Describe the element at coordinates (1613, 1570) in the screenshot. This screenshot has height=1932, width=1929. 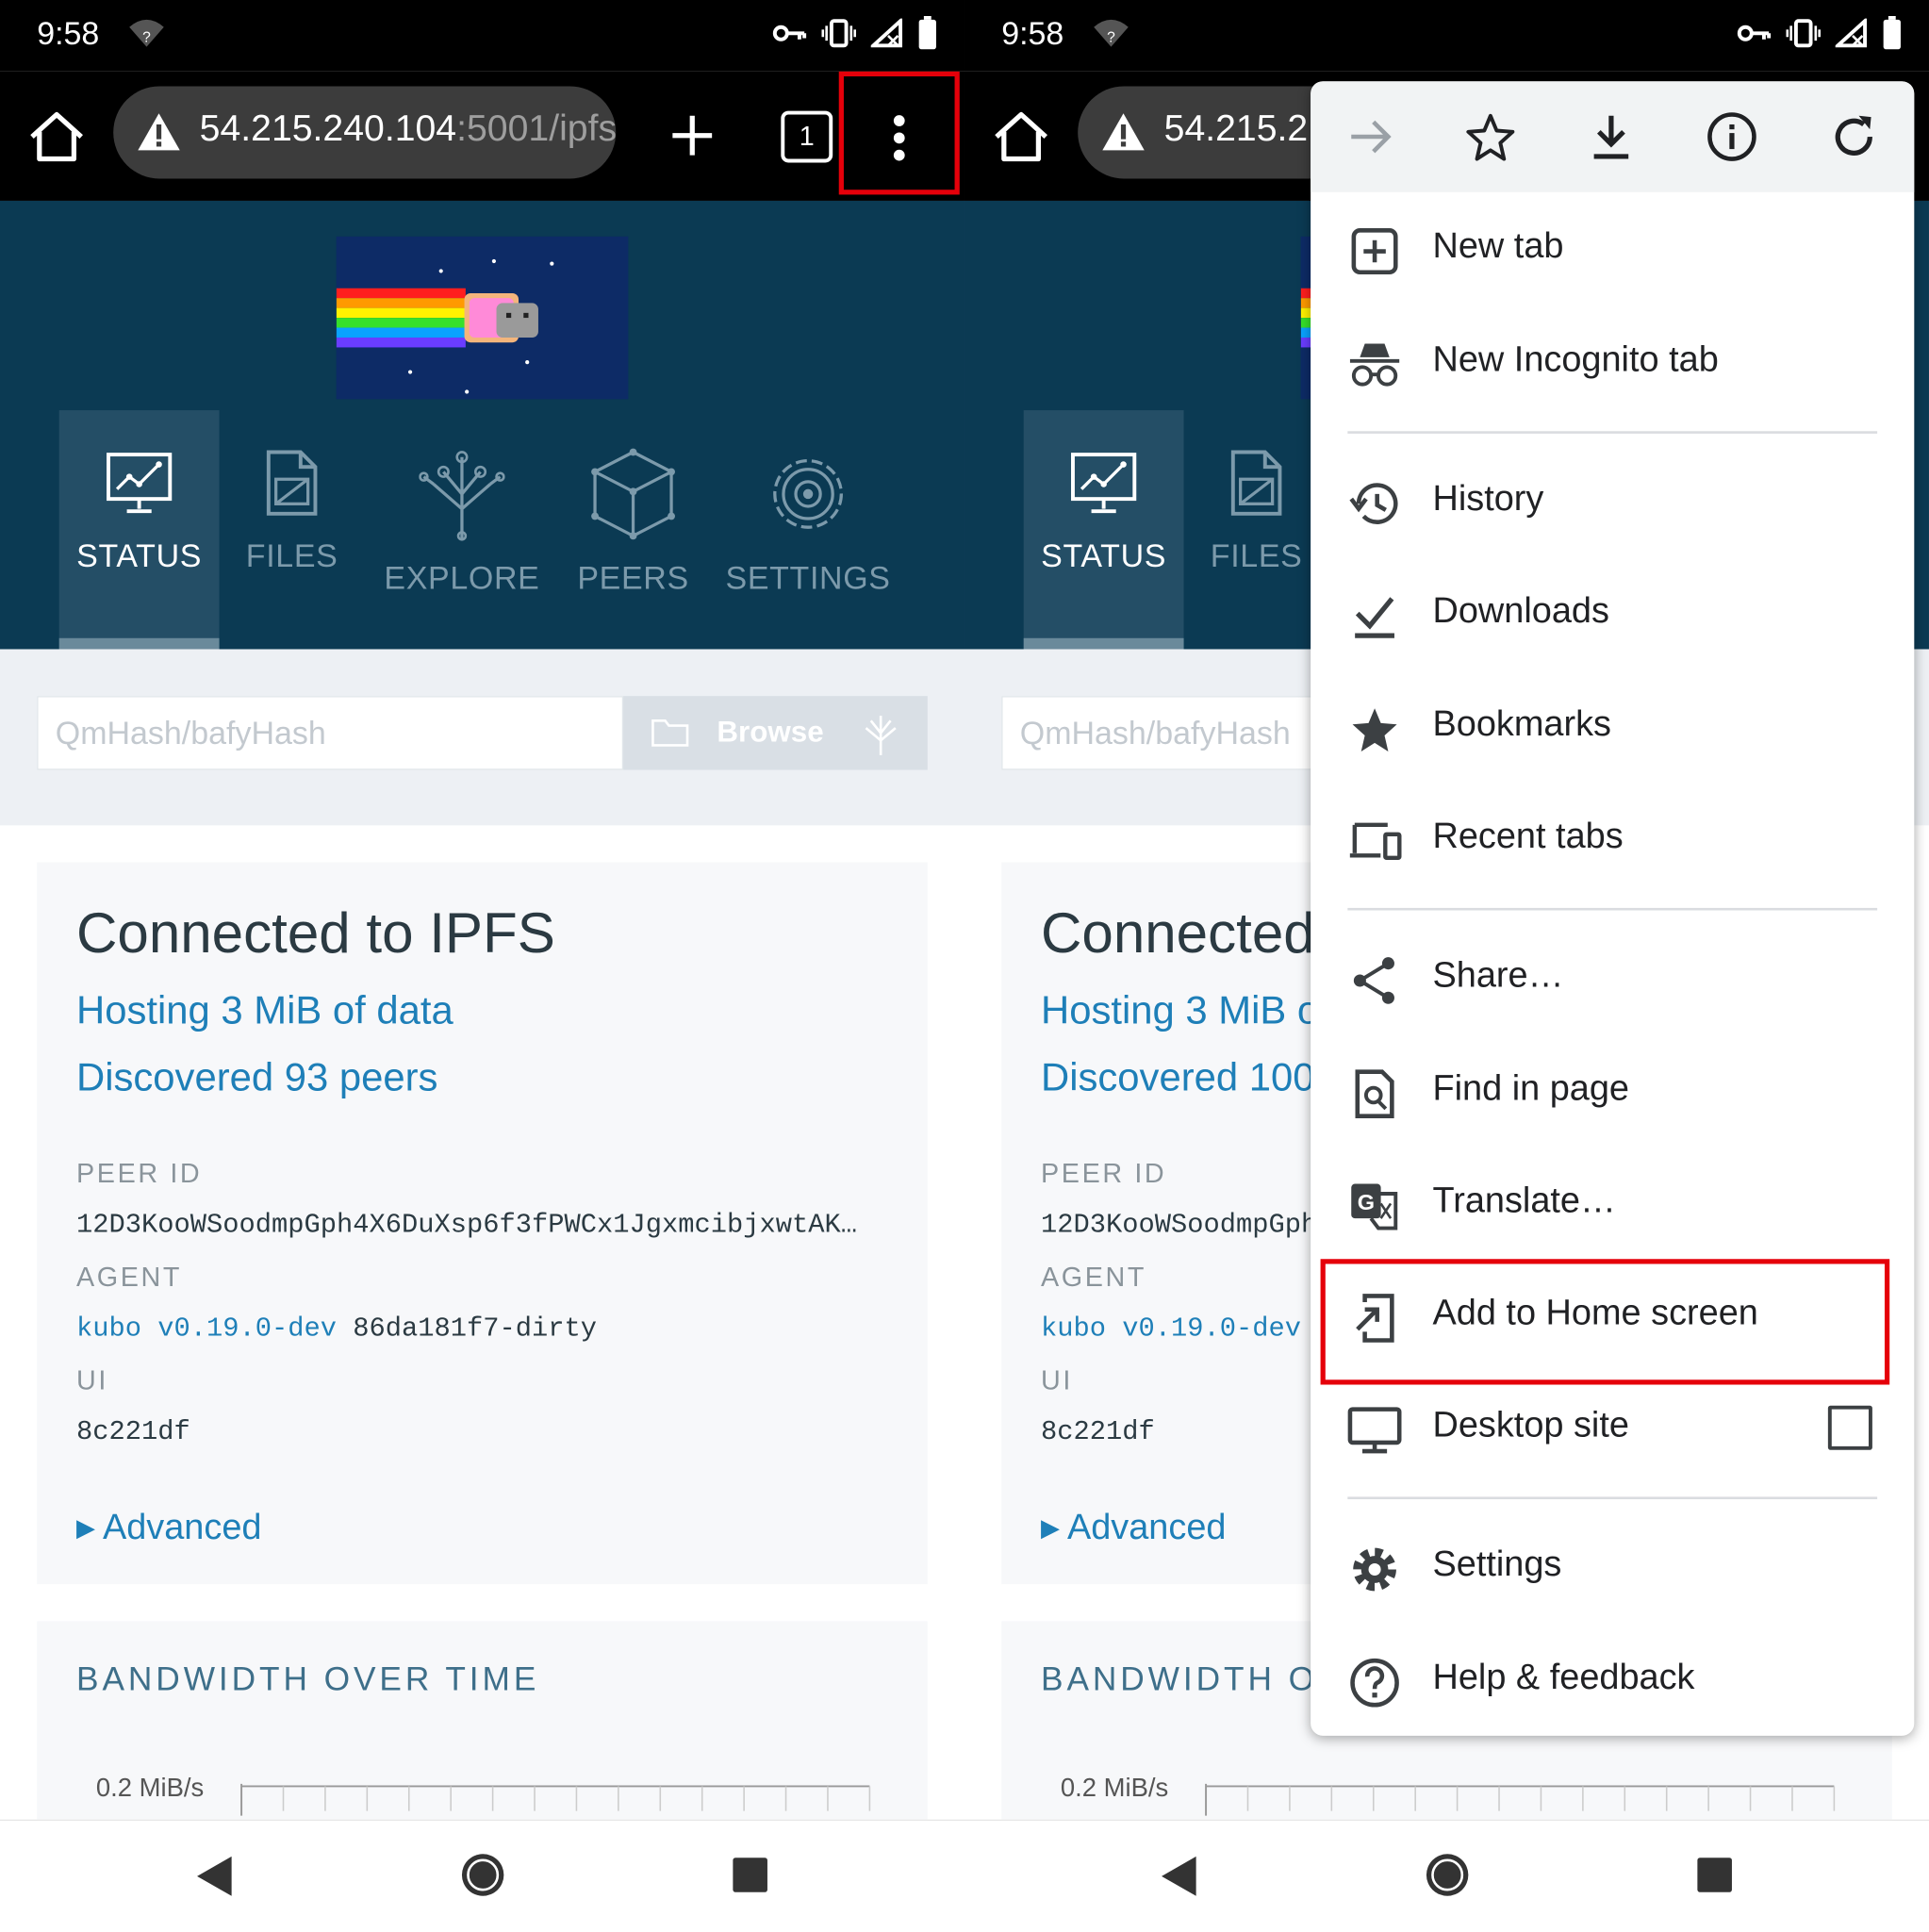
I see `menu-item-settings: Settings` at that location.